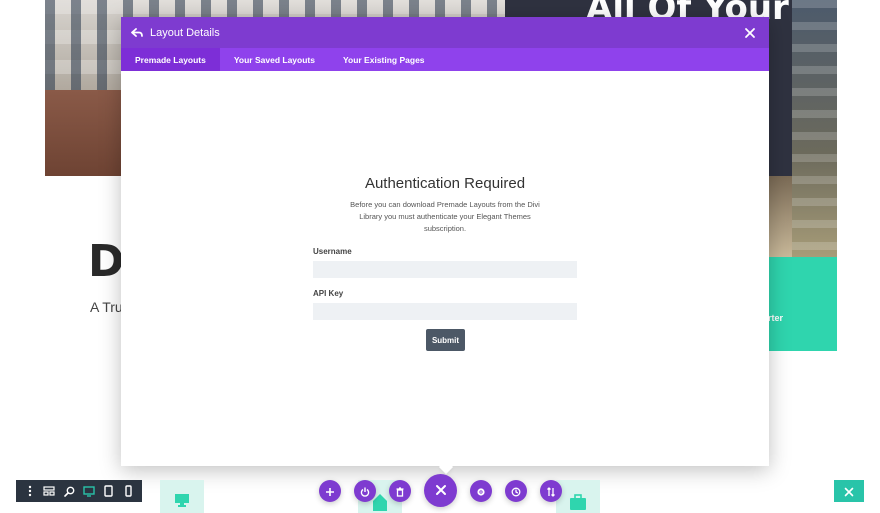 This screenshot has width=880, height=513. I want to click on gear-icon, so click(481, 491).